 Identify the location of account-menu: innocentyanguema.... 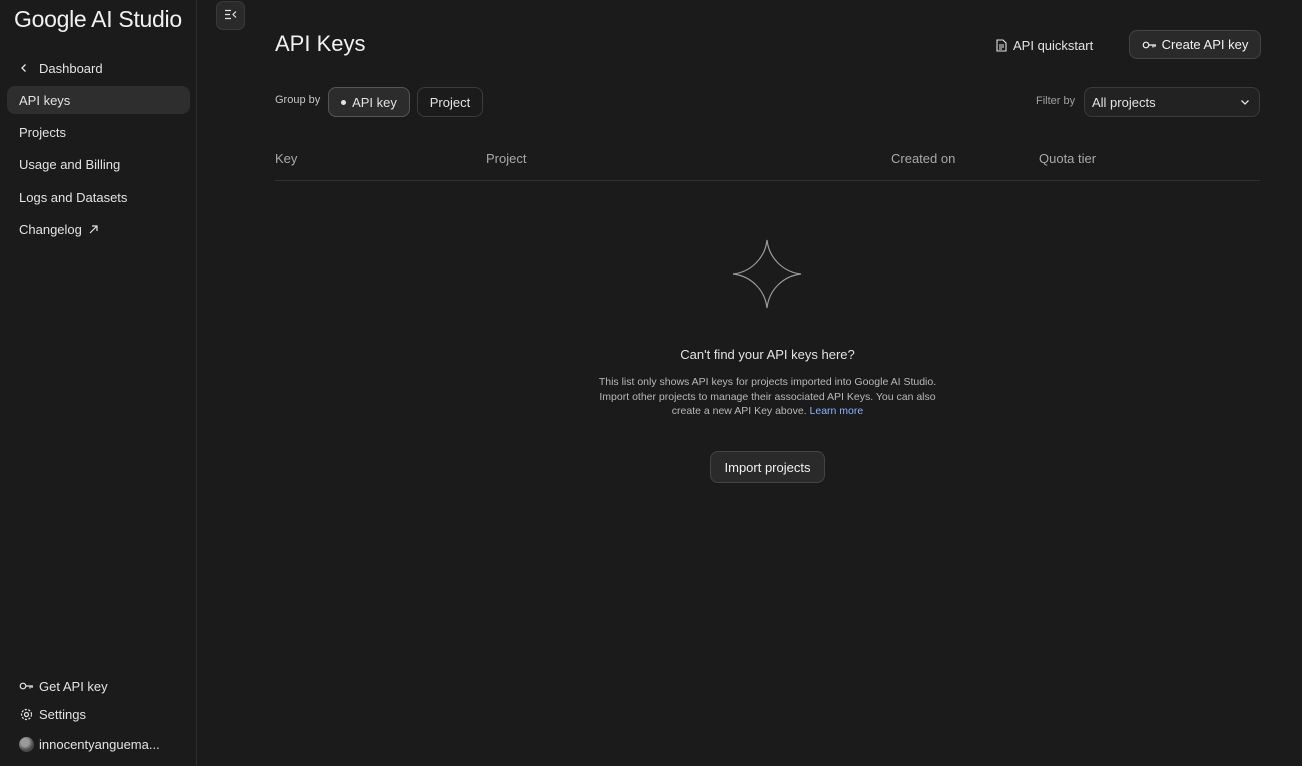
(89, 744).